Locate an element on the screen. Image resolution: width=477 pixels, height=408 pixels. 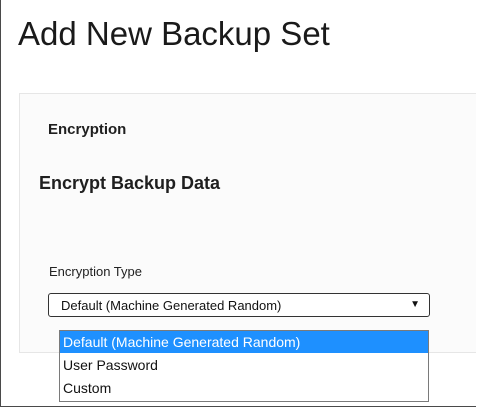
option-default-machine-generated-random: Default (Machine Generated Random) is located at coordinates (244, 342).